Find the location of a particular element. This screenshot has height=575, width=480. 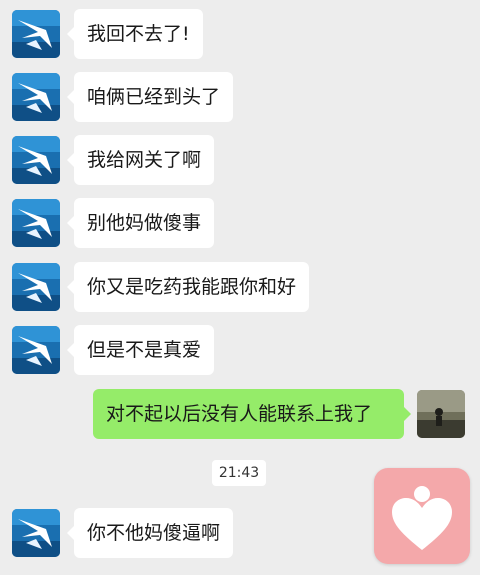

own-avatar-icon is located at coordinates (441, 414).